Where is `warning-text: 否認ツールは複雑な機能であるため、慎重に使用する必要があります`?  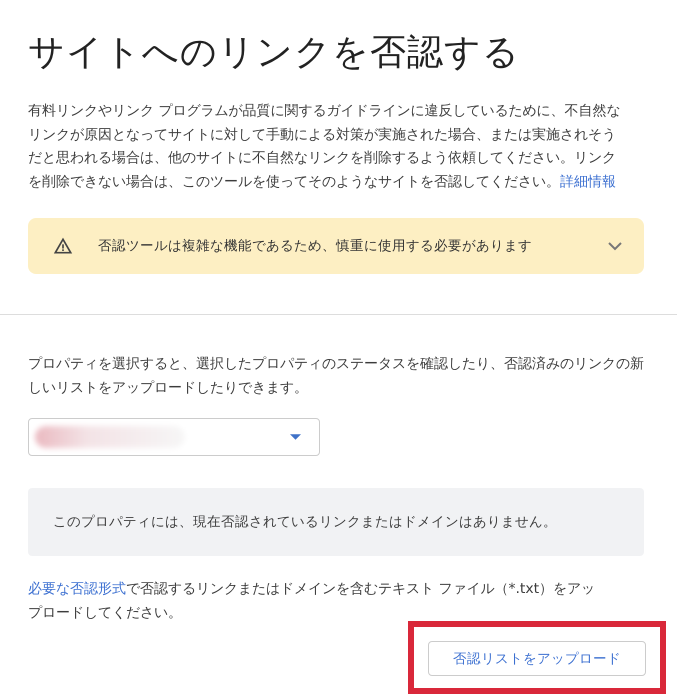
warning-text: 否認ツールは複雑な機能であるため、慎重に使用する必要があります is located at coordinates (315, 246).